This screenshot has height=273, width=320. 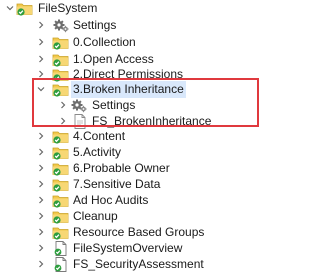 I want to click on tree-node-fs-securityassessment: FS_SecurityAssessment, so click(x=135, y=264).